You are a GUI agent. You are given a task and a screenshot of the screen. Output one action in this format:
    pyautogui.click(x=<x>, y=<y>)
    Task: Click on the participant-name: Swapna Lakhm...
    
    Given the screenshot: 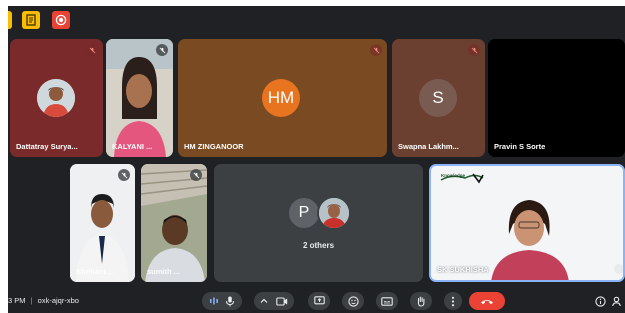 What is the action you would take?
    pyautogui.click(x=428, y=146)
    